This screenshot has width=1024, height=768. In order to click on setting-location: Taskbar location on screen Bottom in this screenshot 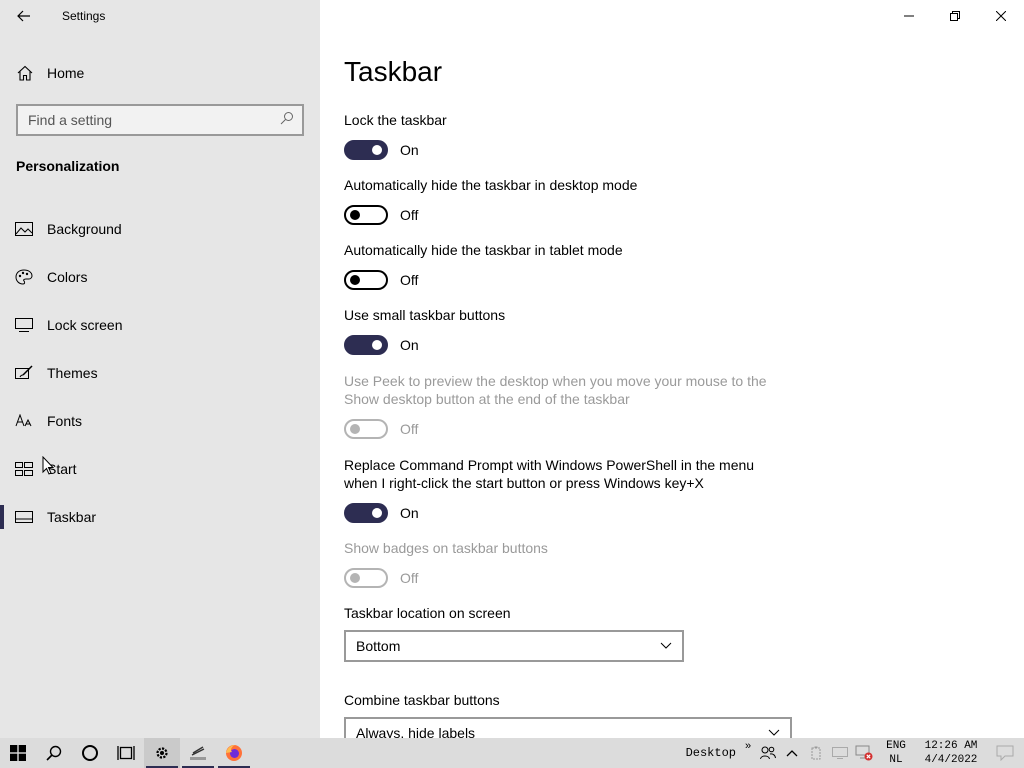, I will do `click(574, 633)`.